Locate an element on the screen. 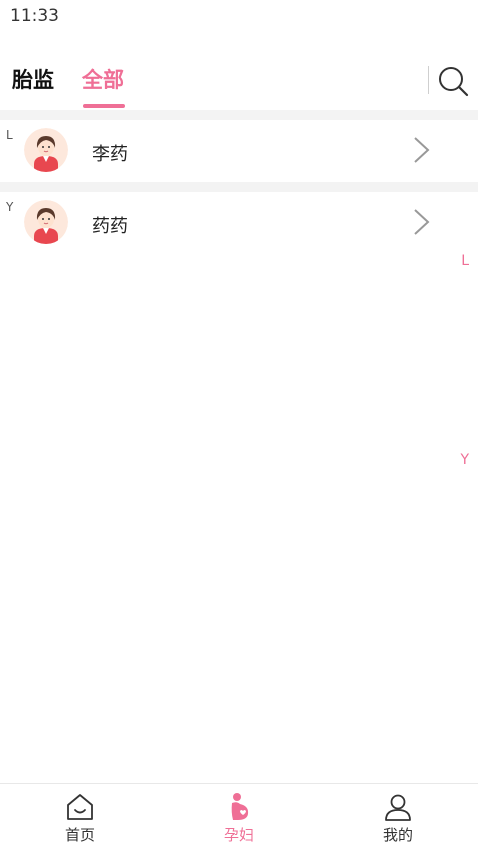 This screenshot has width=478, height=850. tab-all: 全部 is located at coordinates (103, 79).